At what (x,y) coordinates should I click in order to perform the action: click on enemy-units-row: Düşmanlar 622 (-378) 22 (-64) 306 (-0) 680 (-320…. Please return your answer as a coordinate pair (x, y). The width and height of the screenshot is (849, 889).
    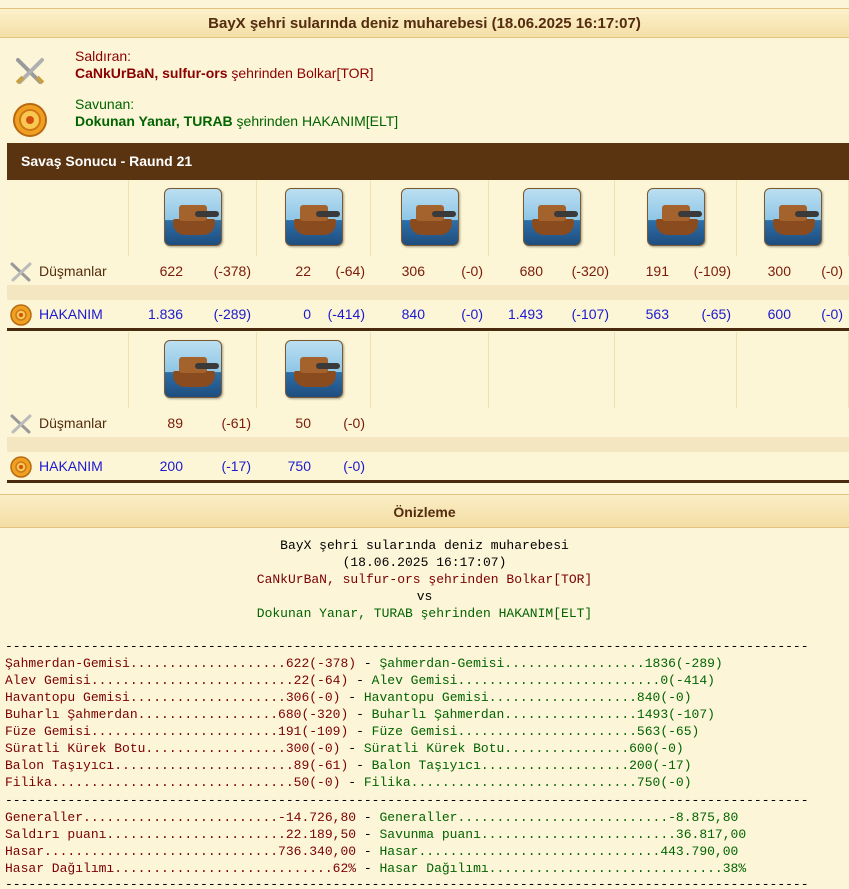
    Looking at the image, I should click on (428, 271).